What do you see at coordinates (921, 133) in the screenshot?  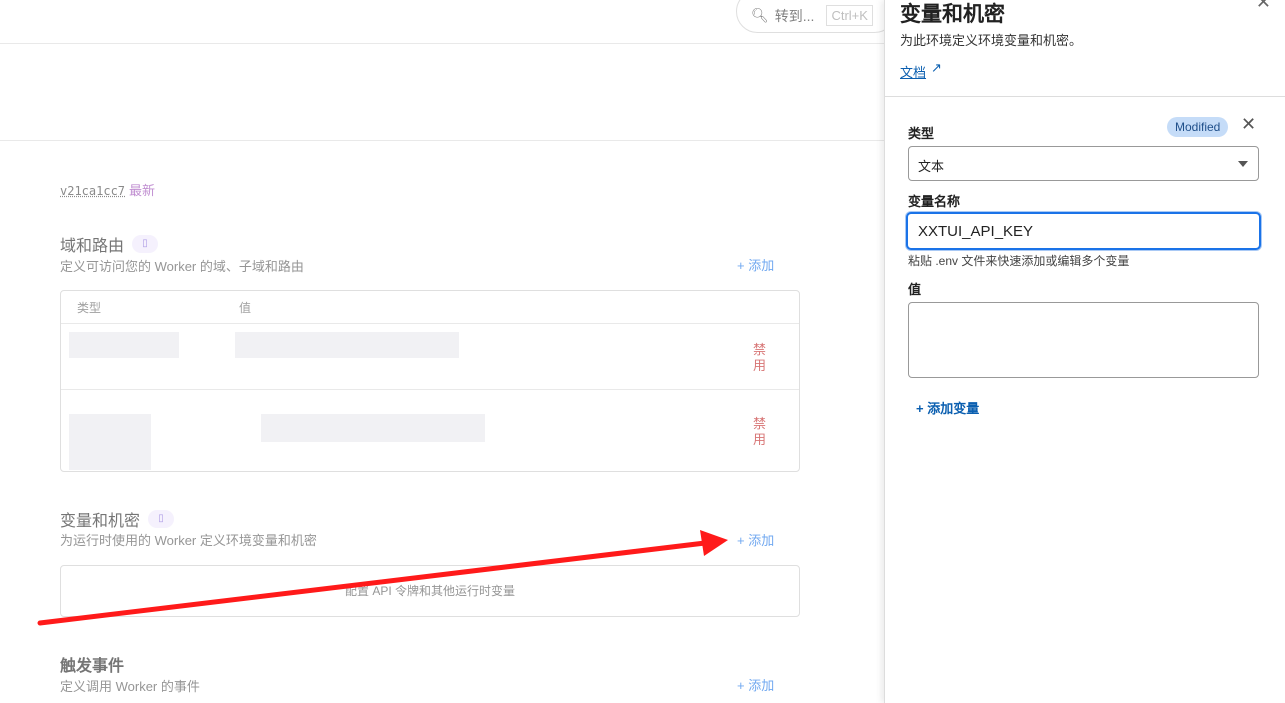 I see `type-label: 类型` at bounding box center [921, 133].